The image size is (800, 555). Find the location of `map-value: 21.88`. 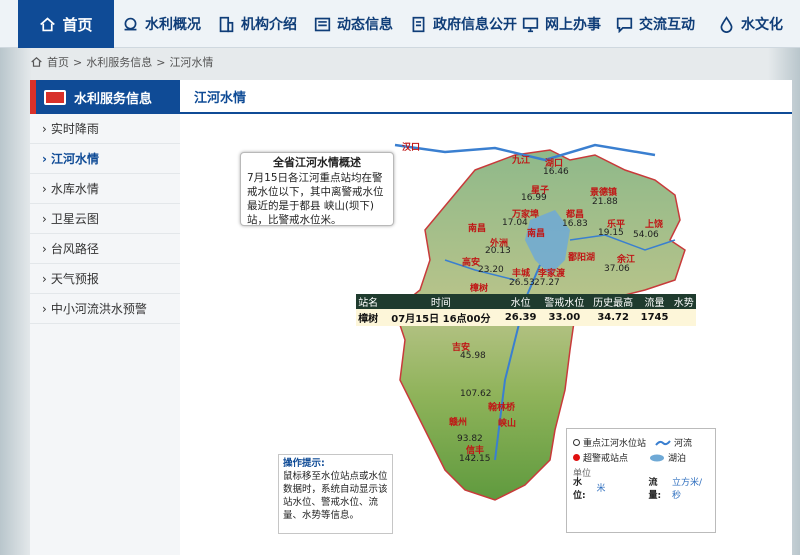

map-value: 21.88 is located at coordinates (605, 202).